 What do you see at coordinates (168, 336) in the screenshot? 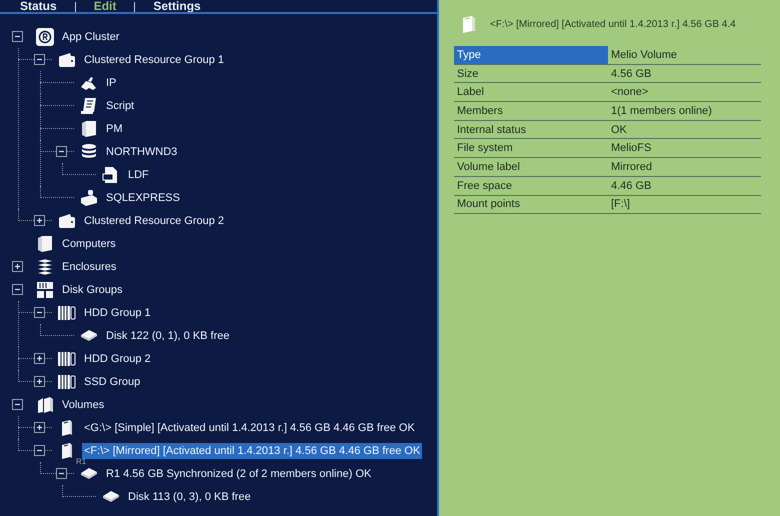
I see `tree-item: Disk 122 (0, 1), 0 KB free` at bounding box center [168, 336].